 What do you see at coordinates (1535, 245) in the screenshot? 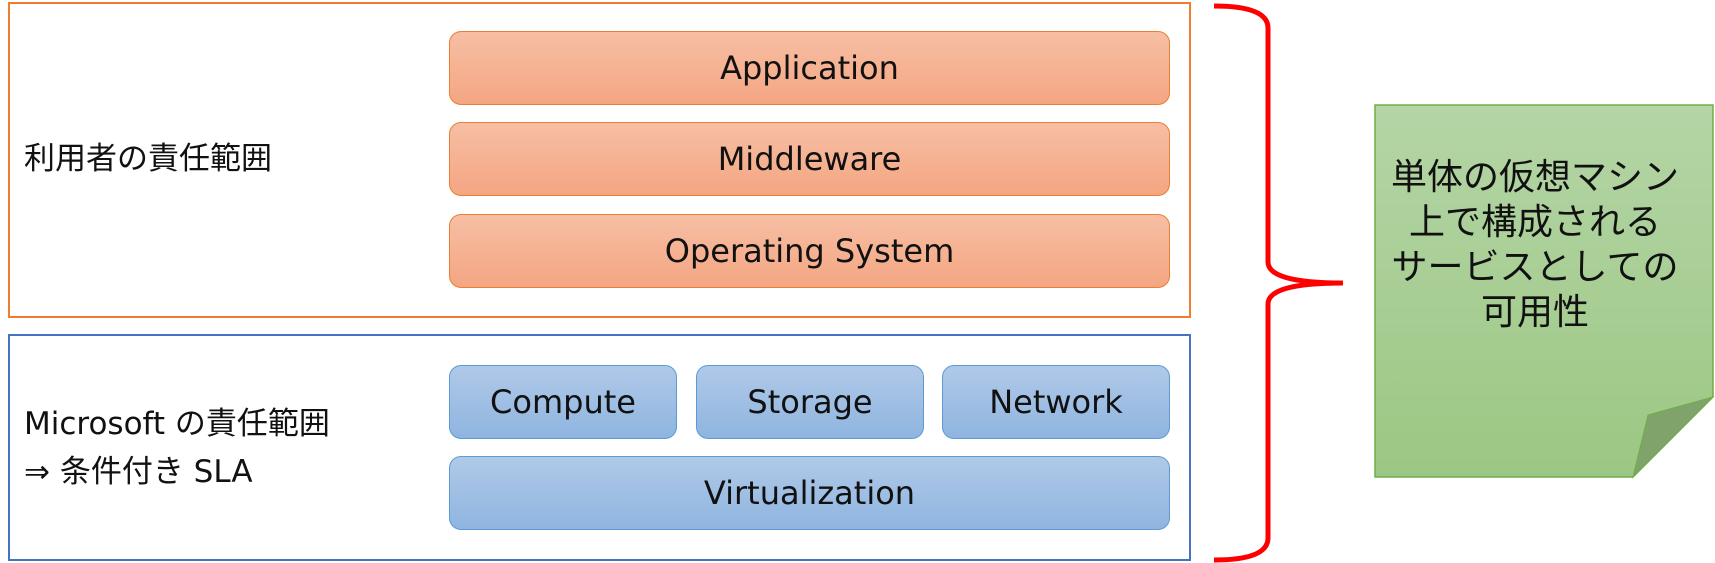
I see `note-text: 単体の仮想マシン 上で構成される サービスとしての 可用性` at bounding box center [1535, 245].